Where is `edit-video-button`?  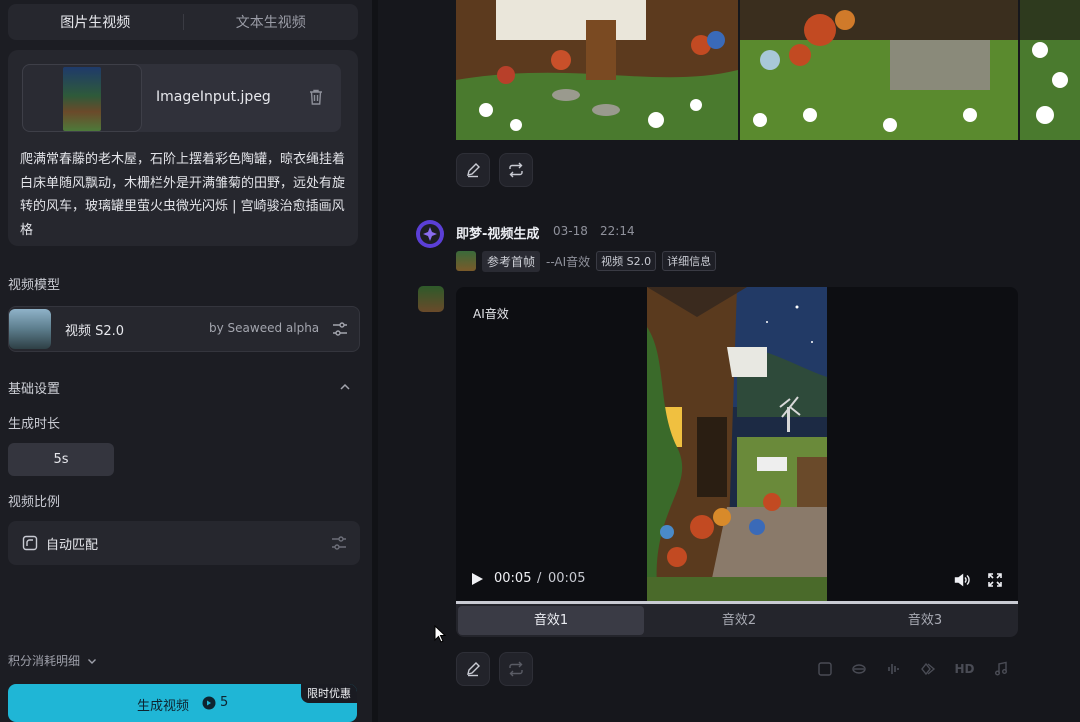 edit-video-button is located at coordinates (473, 669).